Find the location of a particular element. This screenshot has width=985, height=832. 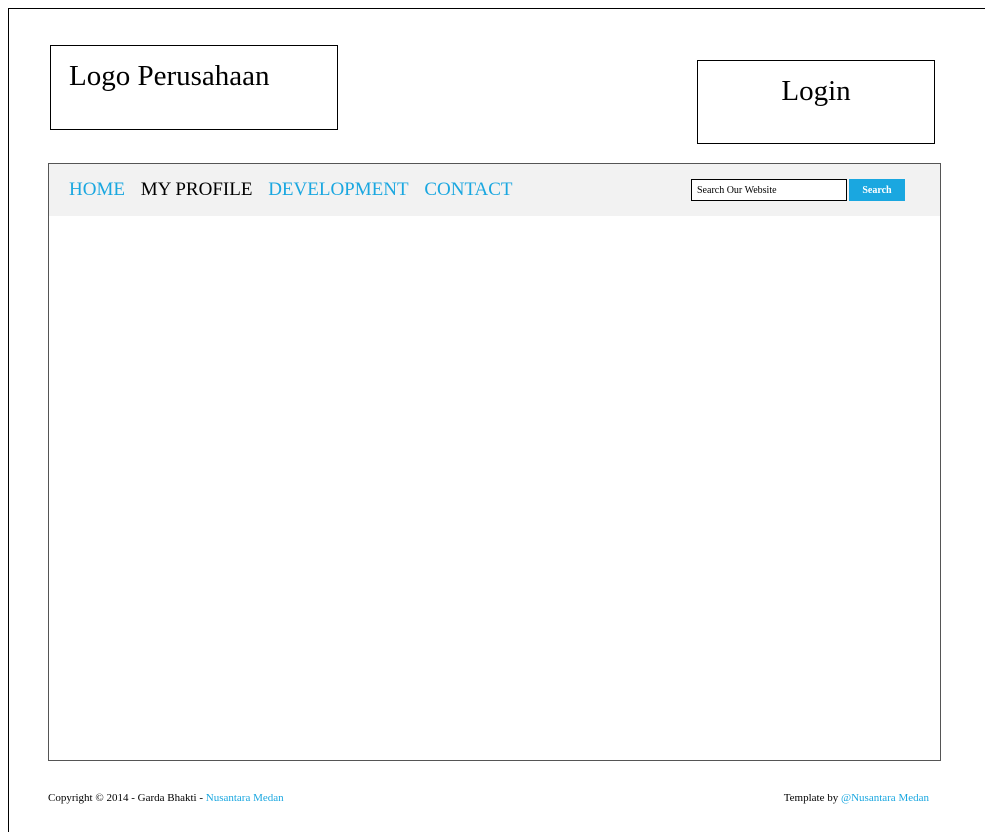

nav-item-contact: CONTACT is located at coordinates (468, 189).